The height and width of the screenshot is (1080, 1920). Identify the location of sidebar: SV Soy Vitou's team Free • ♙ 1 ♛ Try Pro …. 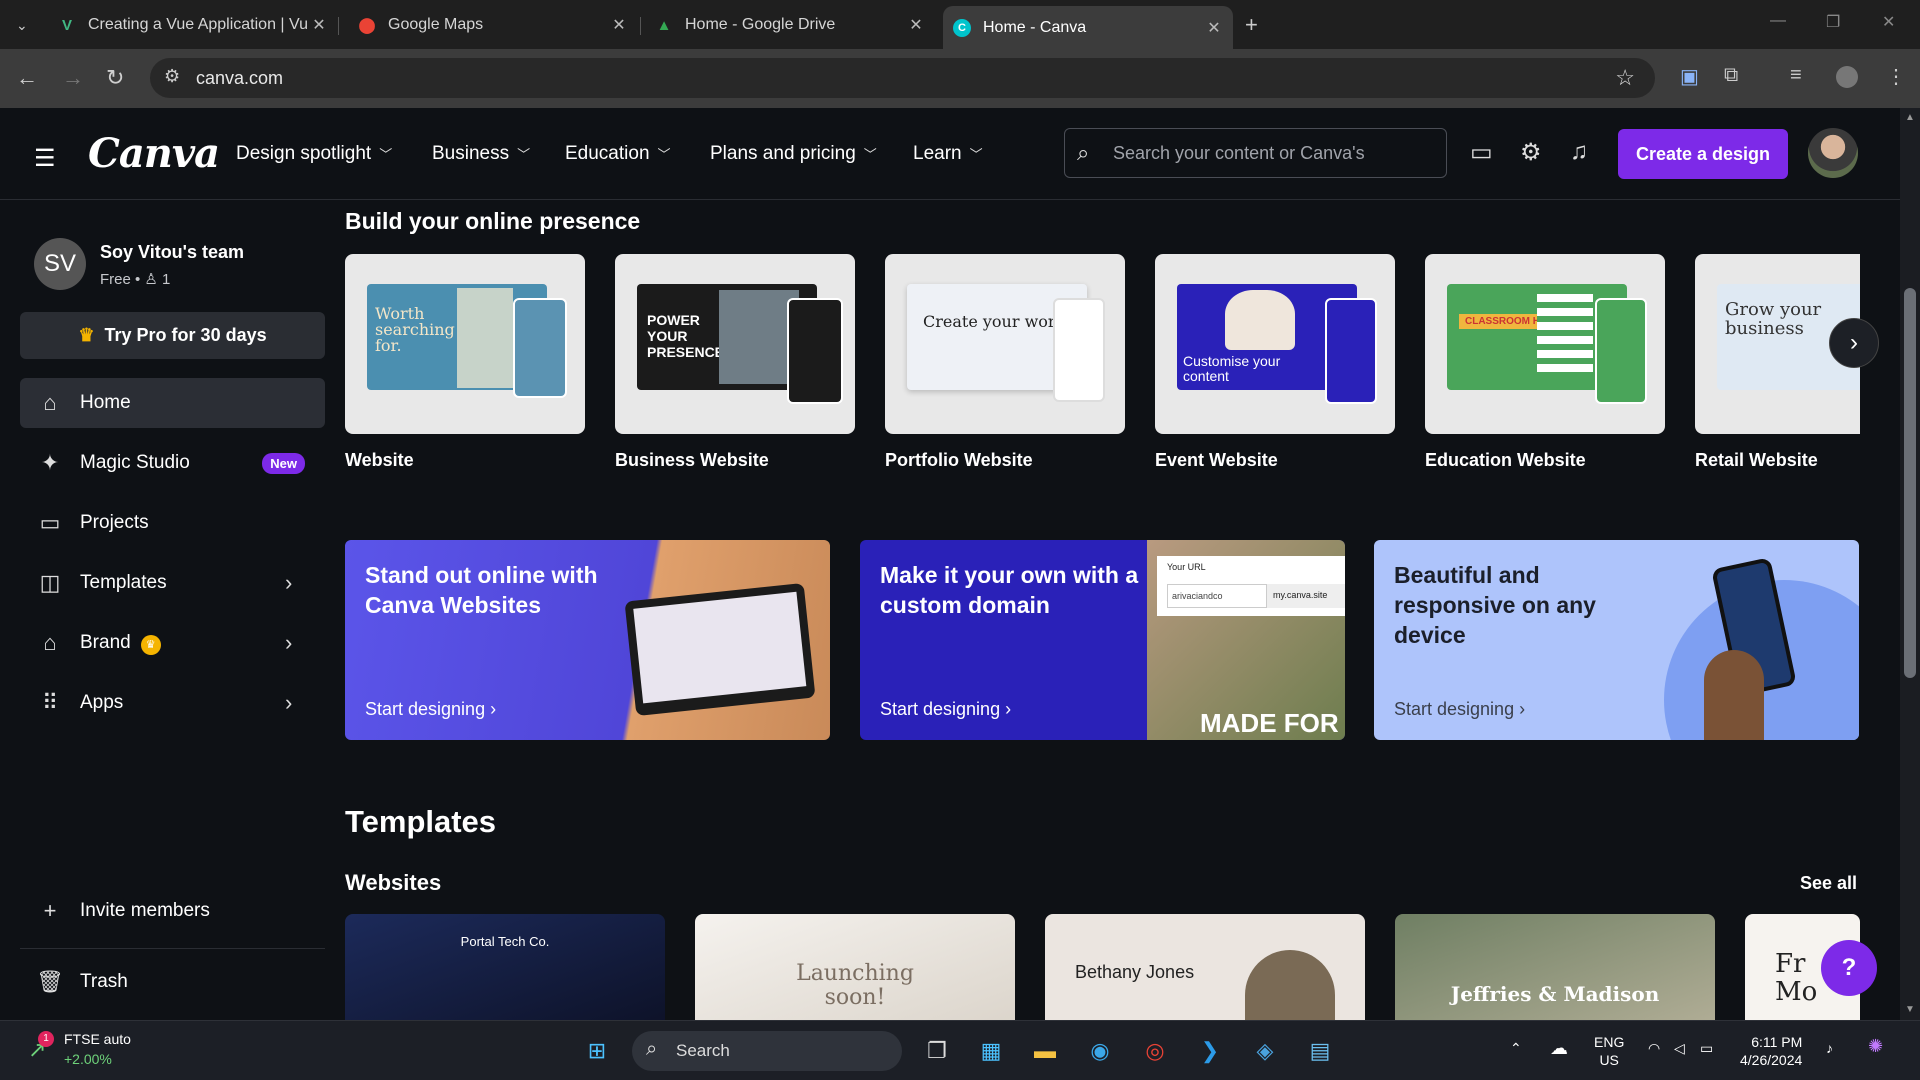
(170, 610).